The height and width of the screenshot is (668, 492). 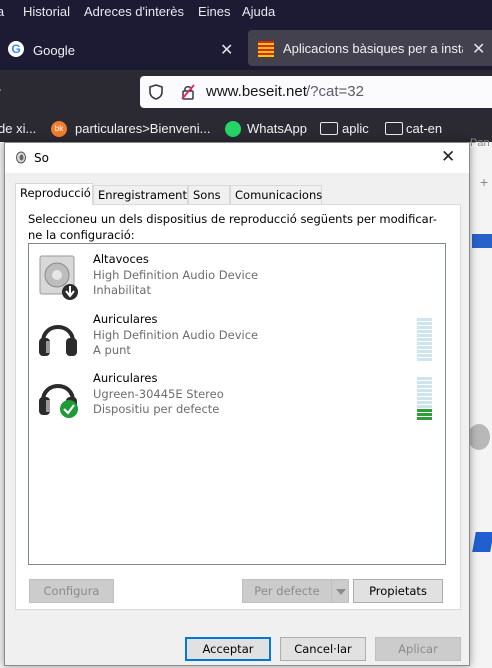 I want to click on headphones-icon, so click(x=58, y=340).